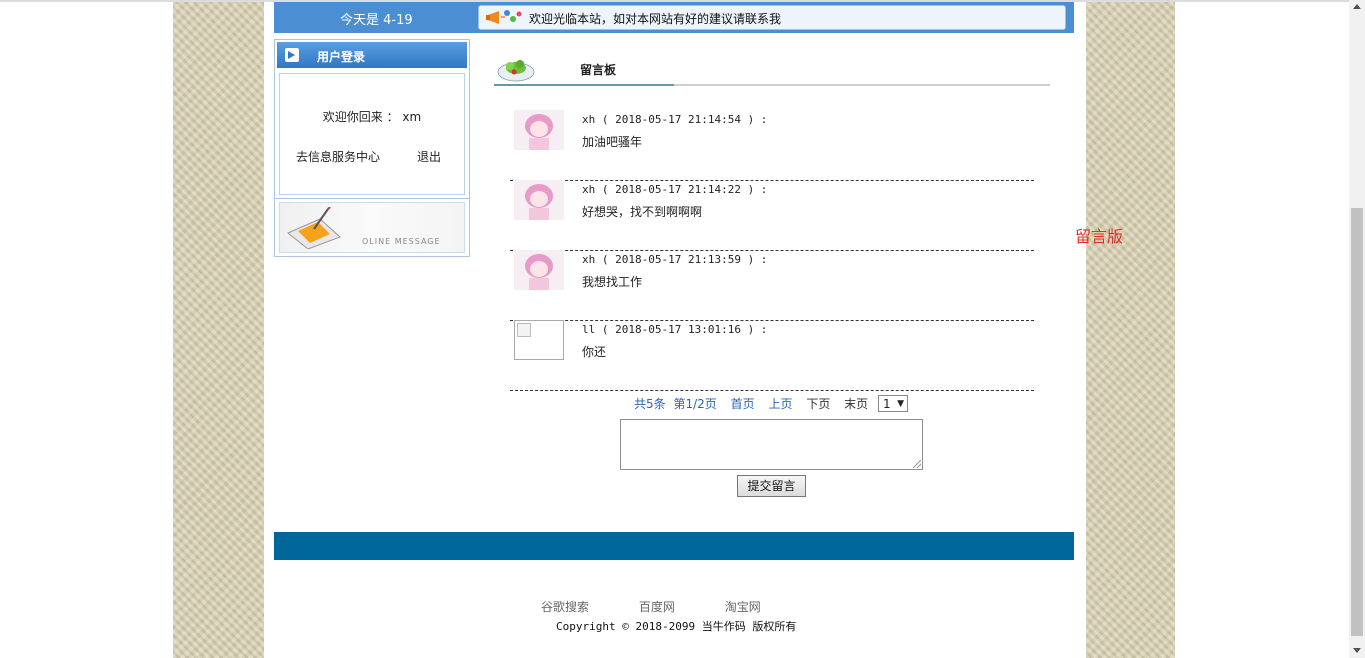 The height and width of the screenshot is (658, 1365). What do you see at coordinates (743, 606) in the screenshot?
I see `footer-link-taobao: 淘宝网` at bounding box center [743, 606].